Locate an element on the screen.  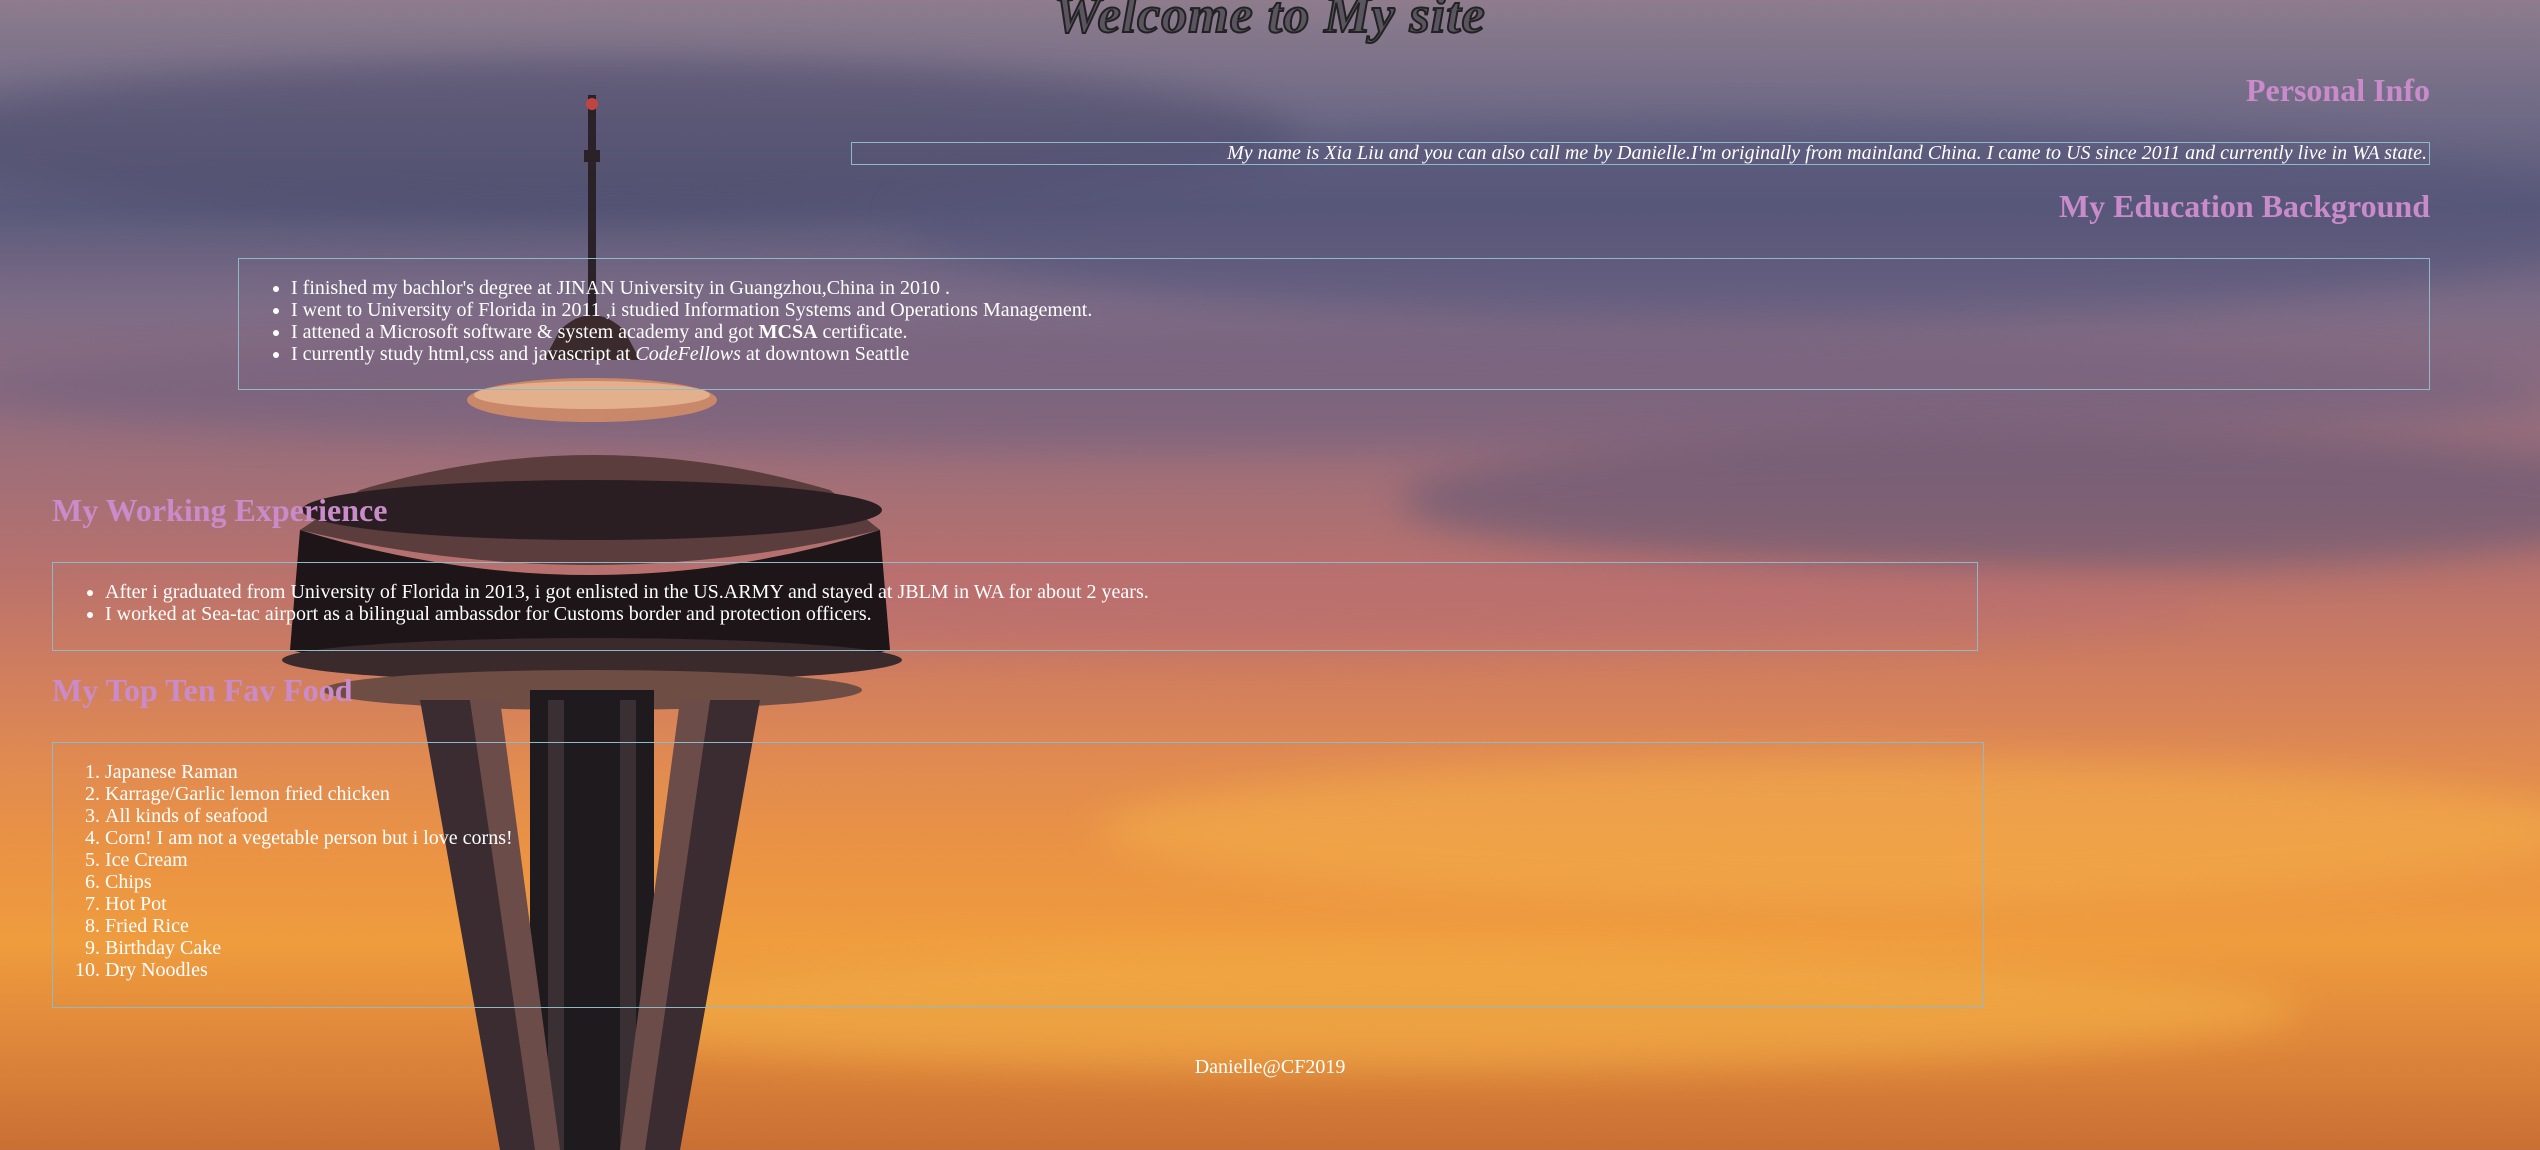
list-item: Ice Cream is located at coordinates (1044, 860).